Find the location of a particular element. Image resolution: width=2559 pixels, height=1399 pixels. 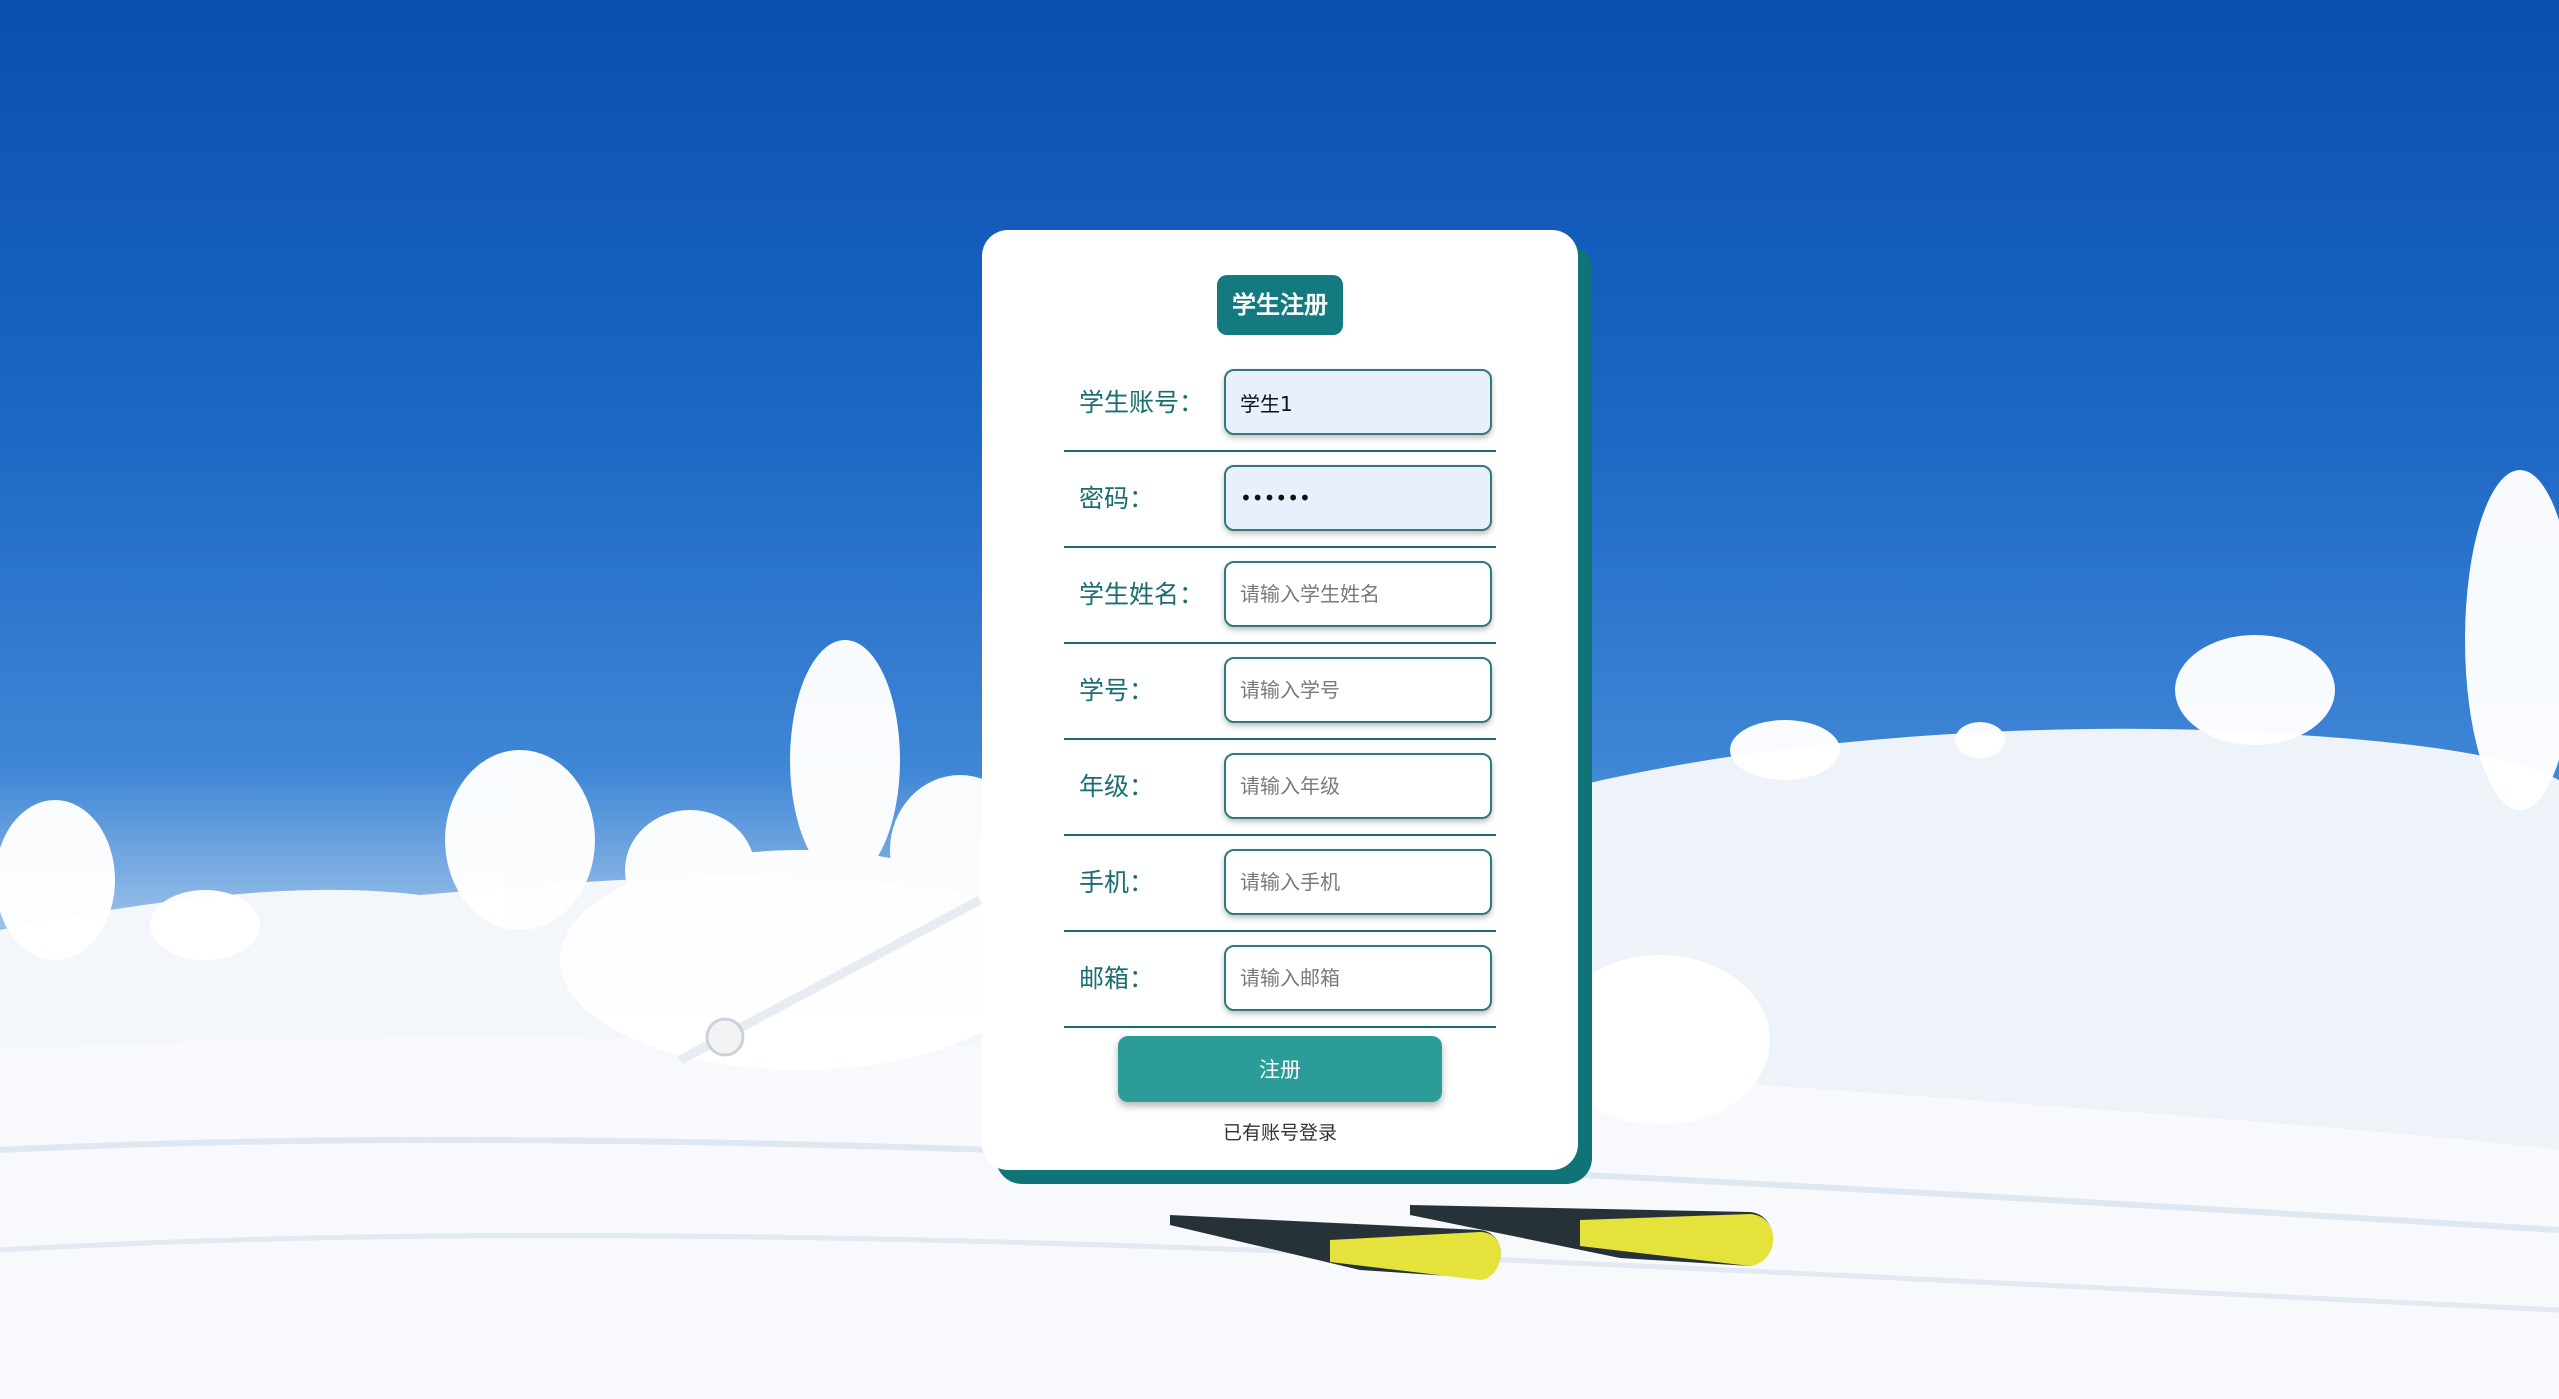

login-link: 已有账号登录 is located at coordinates (1280, 1131).